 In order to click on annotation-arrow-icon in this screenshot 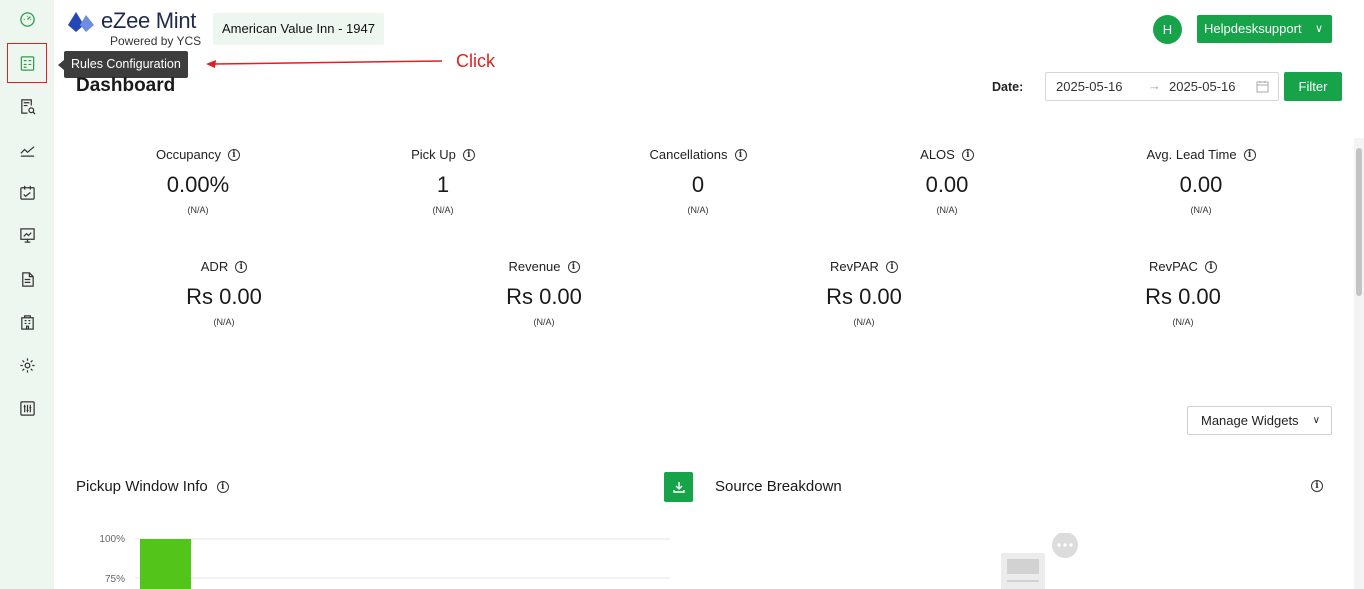, I will do `click(324, 64)`.